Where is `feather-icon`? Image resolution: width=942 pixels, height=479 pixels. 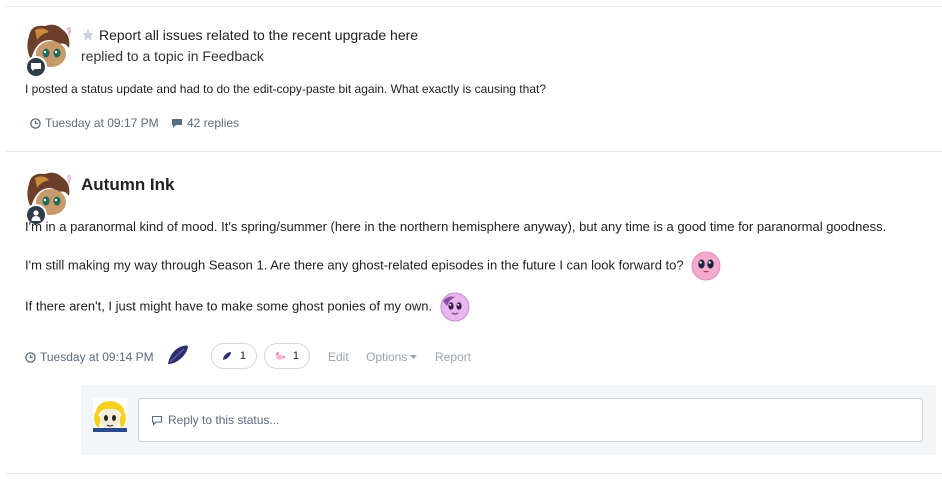
feather-icon is located at coordinates (227, 356).